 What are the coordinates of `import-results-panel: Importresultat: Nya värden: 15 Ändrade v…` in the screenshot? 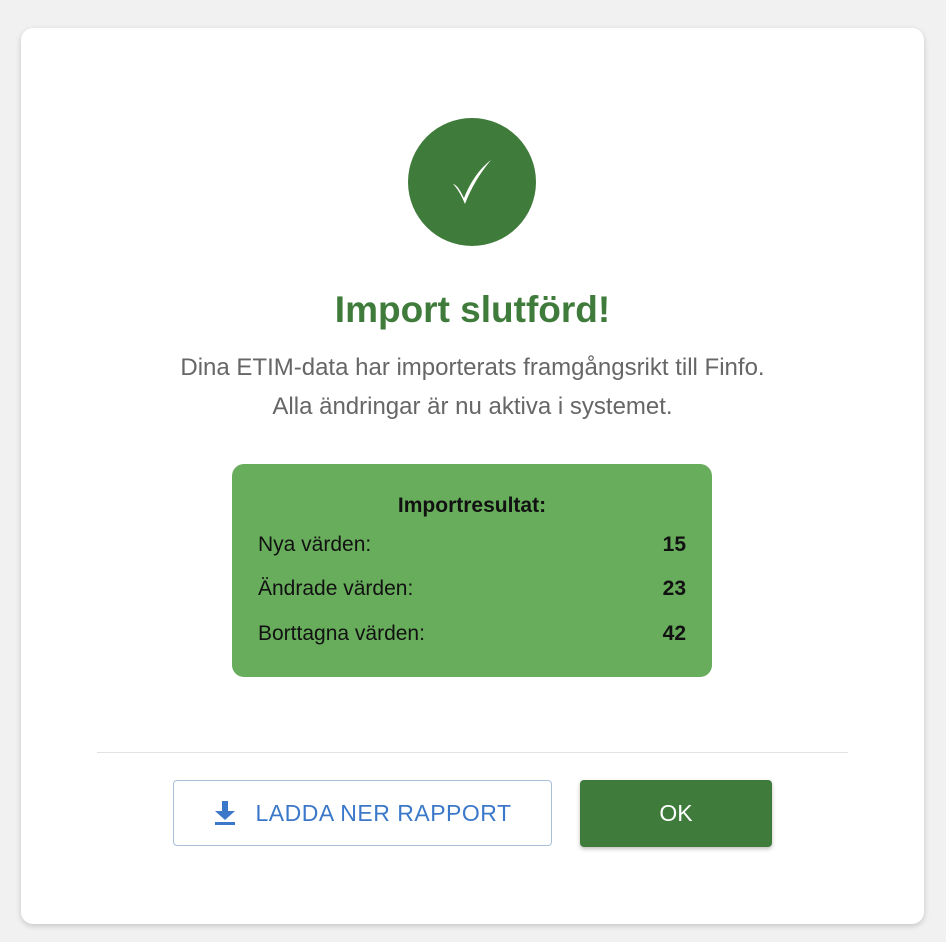 It's located at (472, 570).